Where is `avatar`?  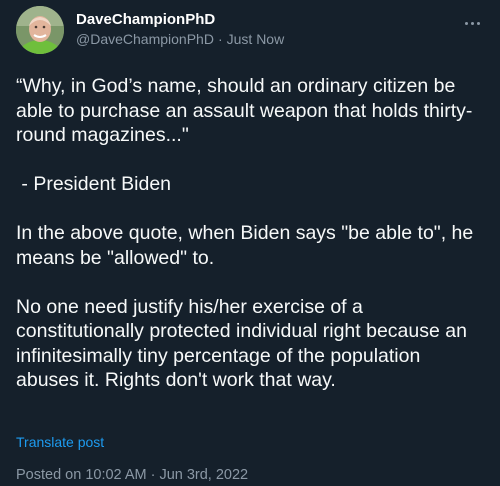
avatar is located at coordinates (40, 30).